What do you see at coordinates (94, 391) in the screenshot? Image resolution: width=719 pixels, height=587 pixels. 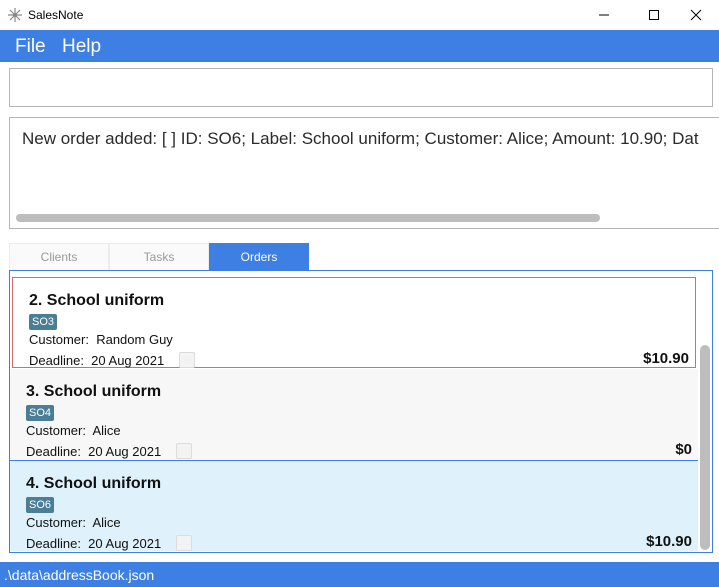 I see `order-title: 3. School uniform` at bounding box center [94, 391].